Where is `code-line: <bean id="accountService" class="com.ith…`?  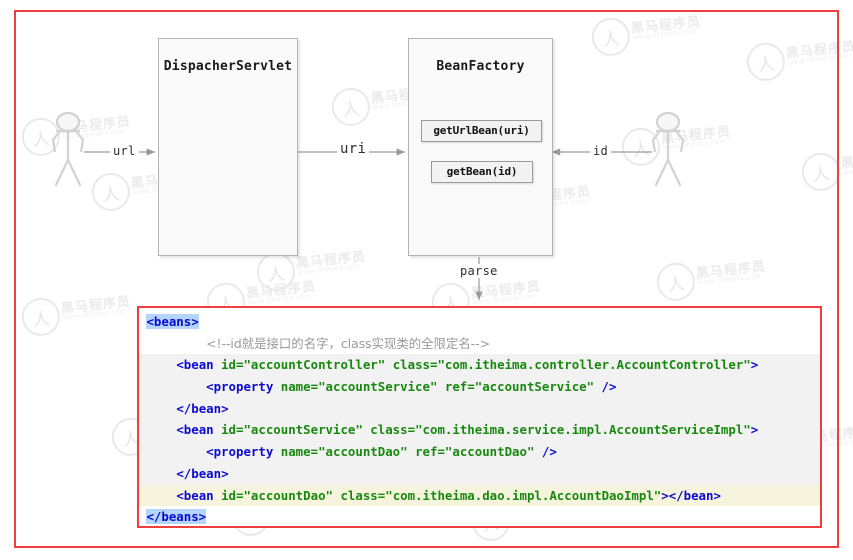
code-line: <bean id="accountService" class="com.ith… is located at coordinates (479, 430).